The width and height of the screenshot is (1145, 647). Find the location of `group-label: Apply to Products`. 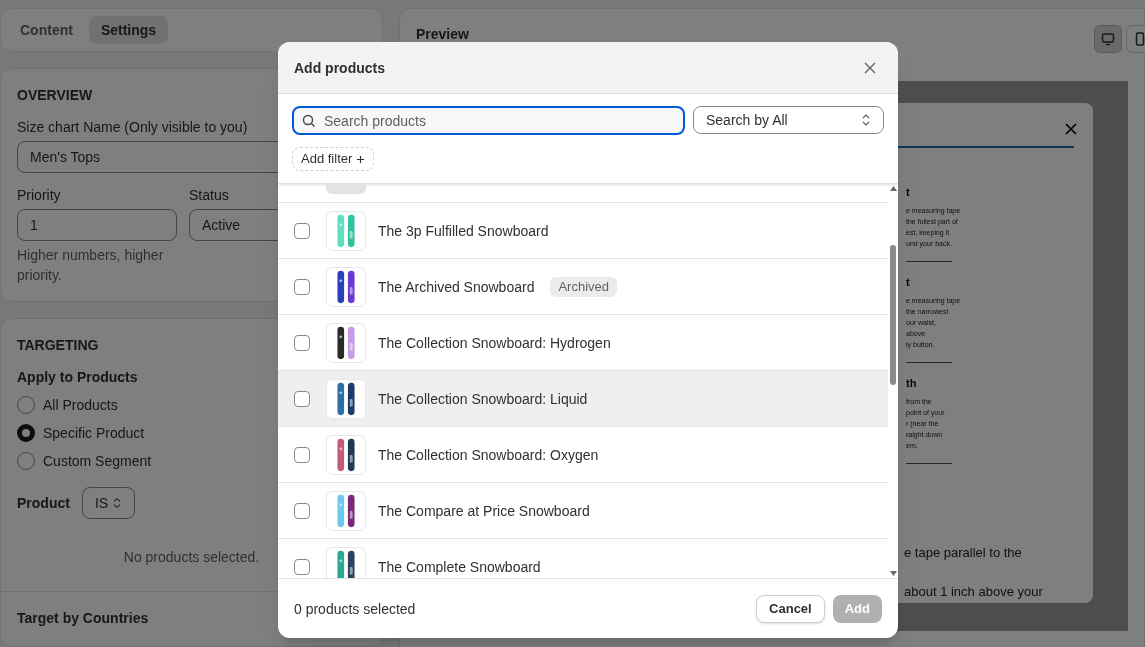

group-label: Apply to Products is located at coordinates (78, 377).